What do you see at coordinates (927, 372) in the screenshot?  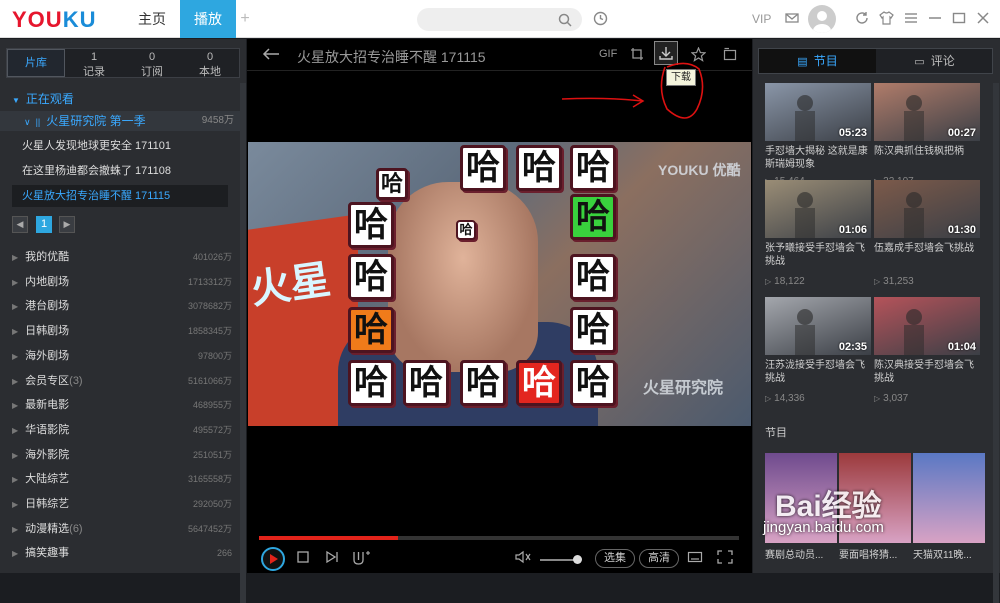 I see `video-title-link: 陈汉典接受手怼墙会飞挑战` at bounding box center [927, 372].